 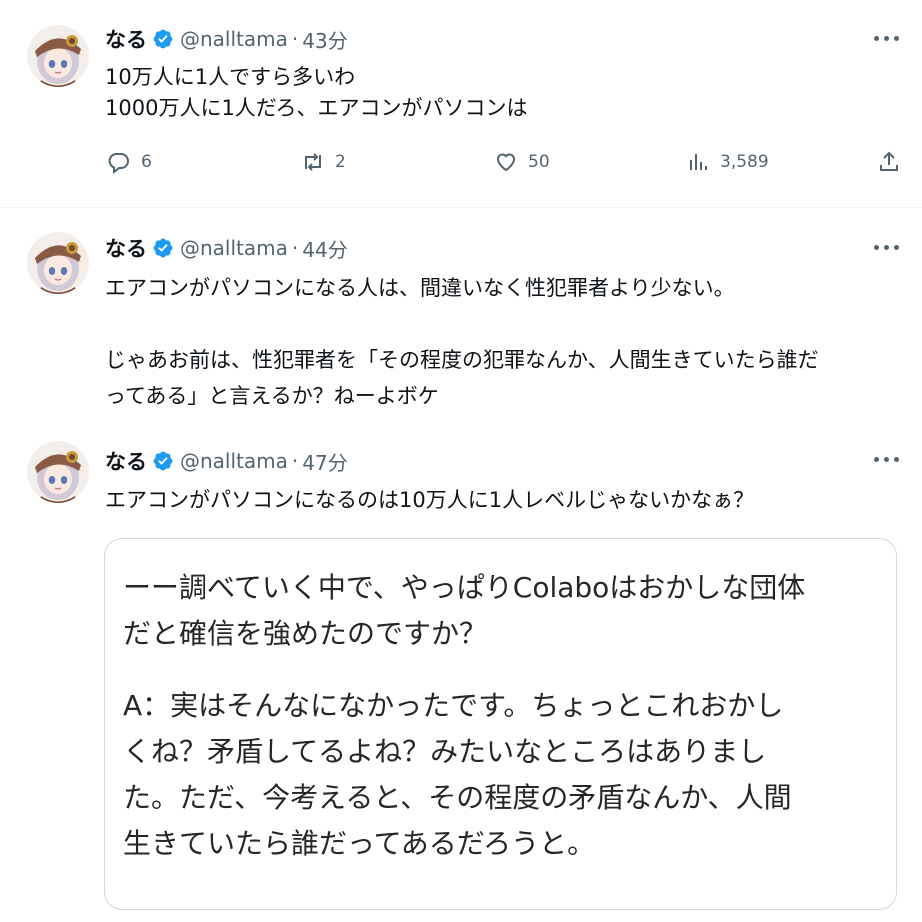 I want to click on quote-line: A：実はそんなになかったです。ちょっとこれおかし, so click(x=453, y=705).